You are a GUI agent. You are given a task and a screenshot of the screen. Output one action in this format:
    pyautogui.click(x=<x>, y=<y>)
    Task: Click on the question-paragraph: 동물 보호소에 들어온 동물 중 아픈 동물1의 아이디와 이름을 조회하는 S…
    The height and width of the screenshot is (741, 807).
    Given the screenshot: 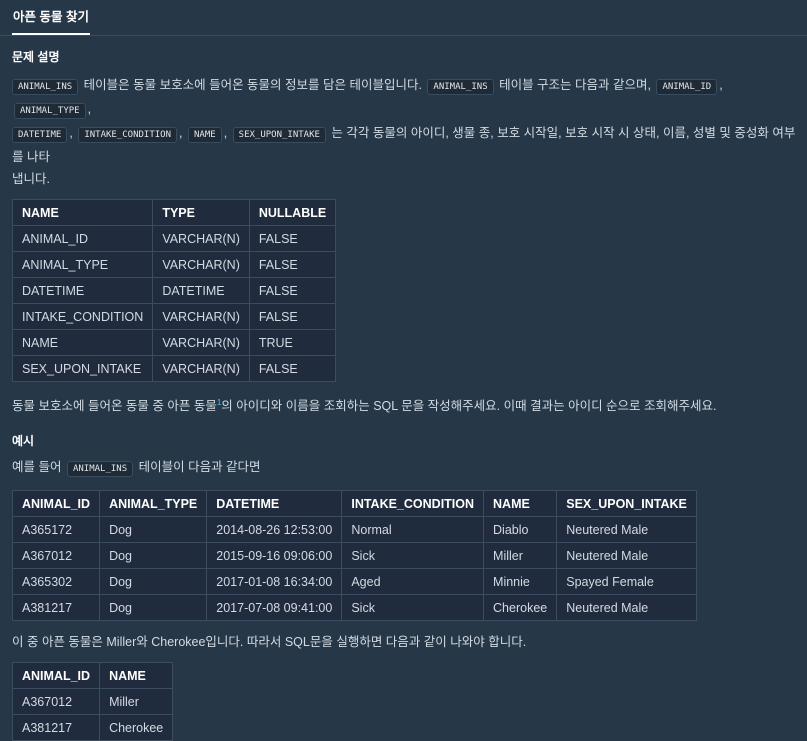 What is the action you would take?
    pyautogui.click(x=364, y=406)
    